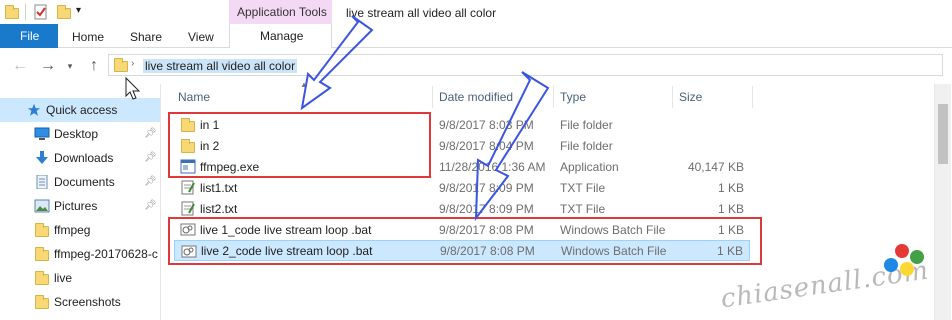 This screenshot has width=952, height=320. Describe the element at coordinates (106, 254) in the screenshot. I see `sidebar-item-label: ffmpeg-20170628-c` at that location.